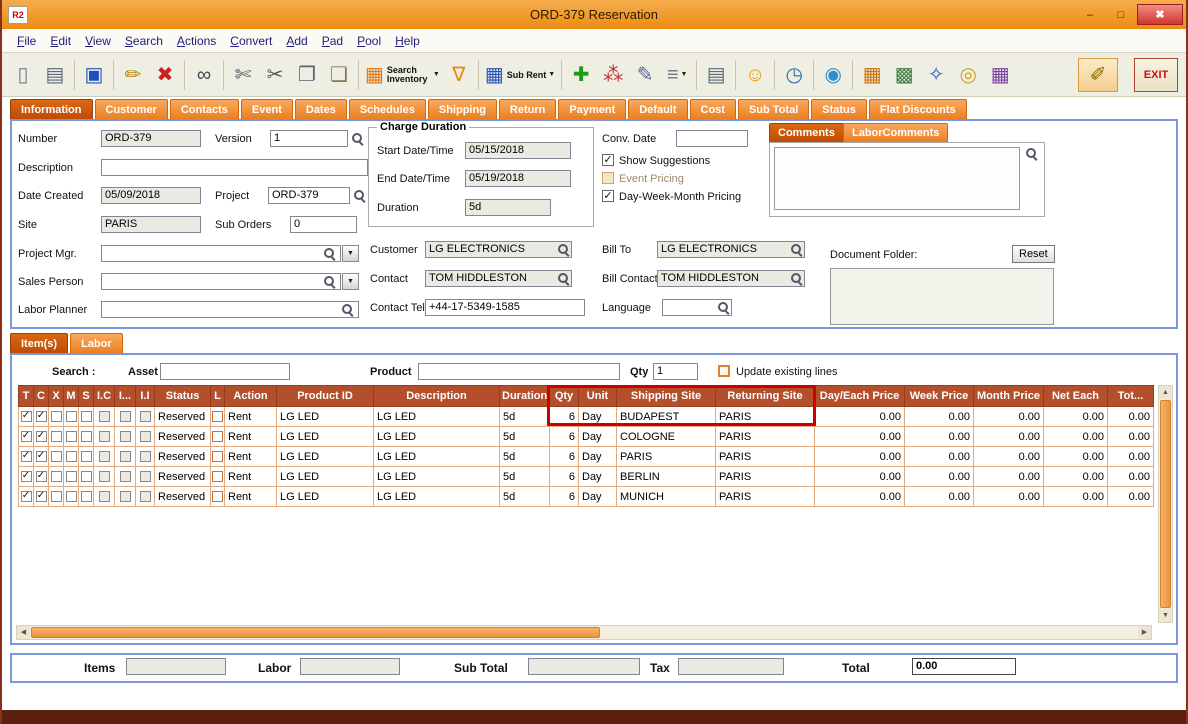 The height and width of the screenshot is (724, 1188). I want to click on cell-shipping-site: BERLIN, so click(666, 476).